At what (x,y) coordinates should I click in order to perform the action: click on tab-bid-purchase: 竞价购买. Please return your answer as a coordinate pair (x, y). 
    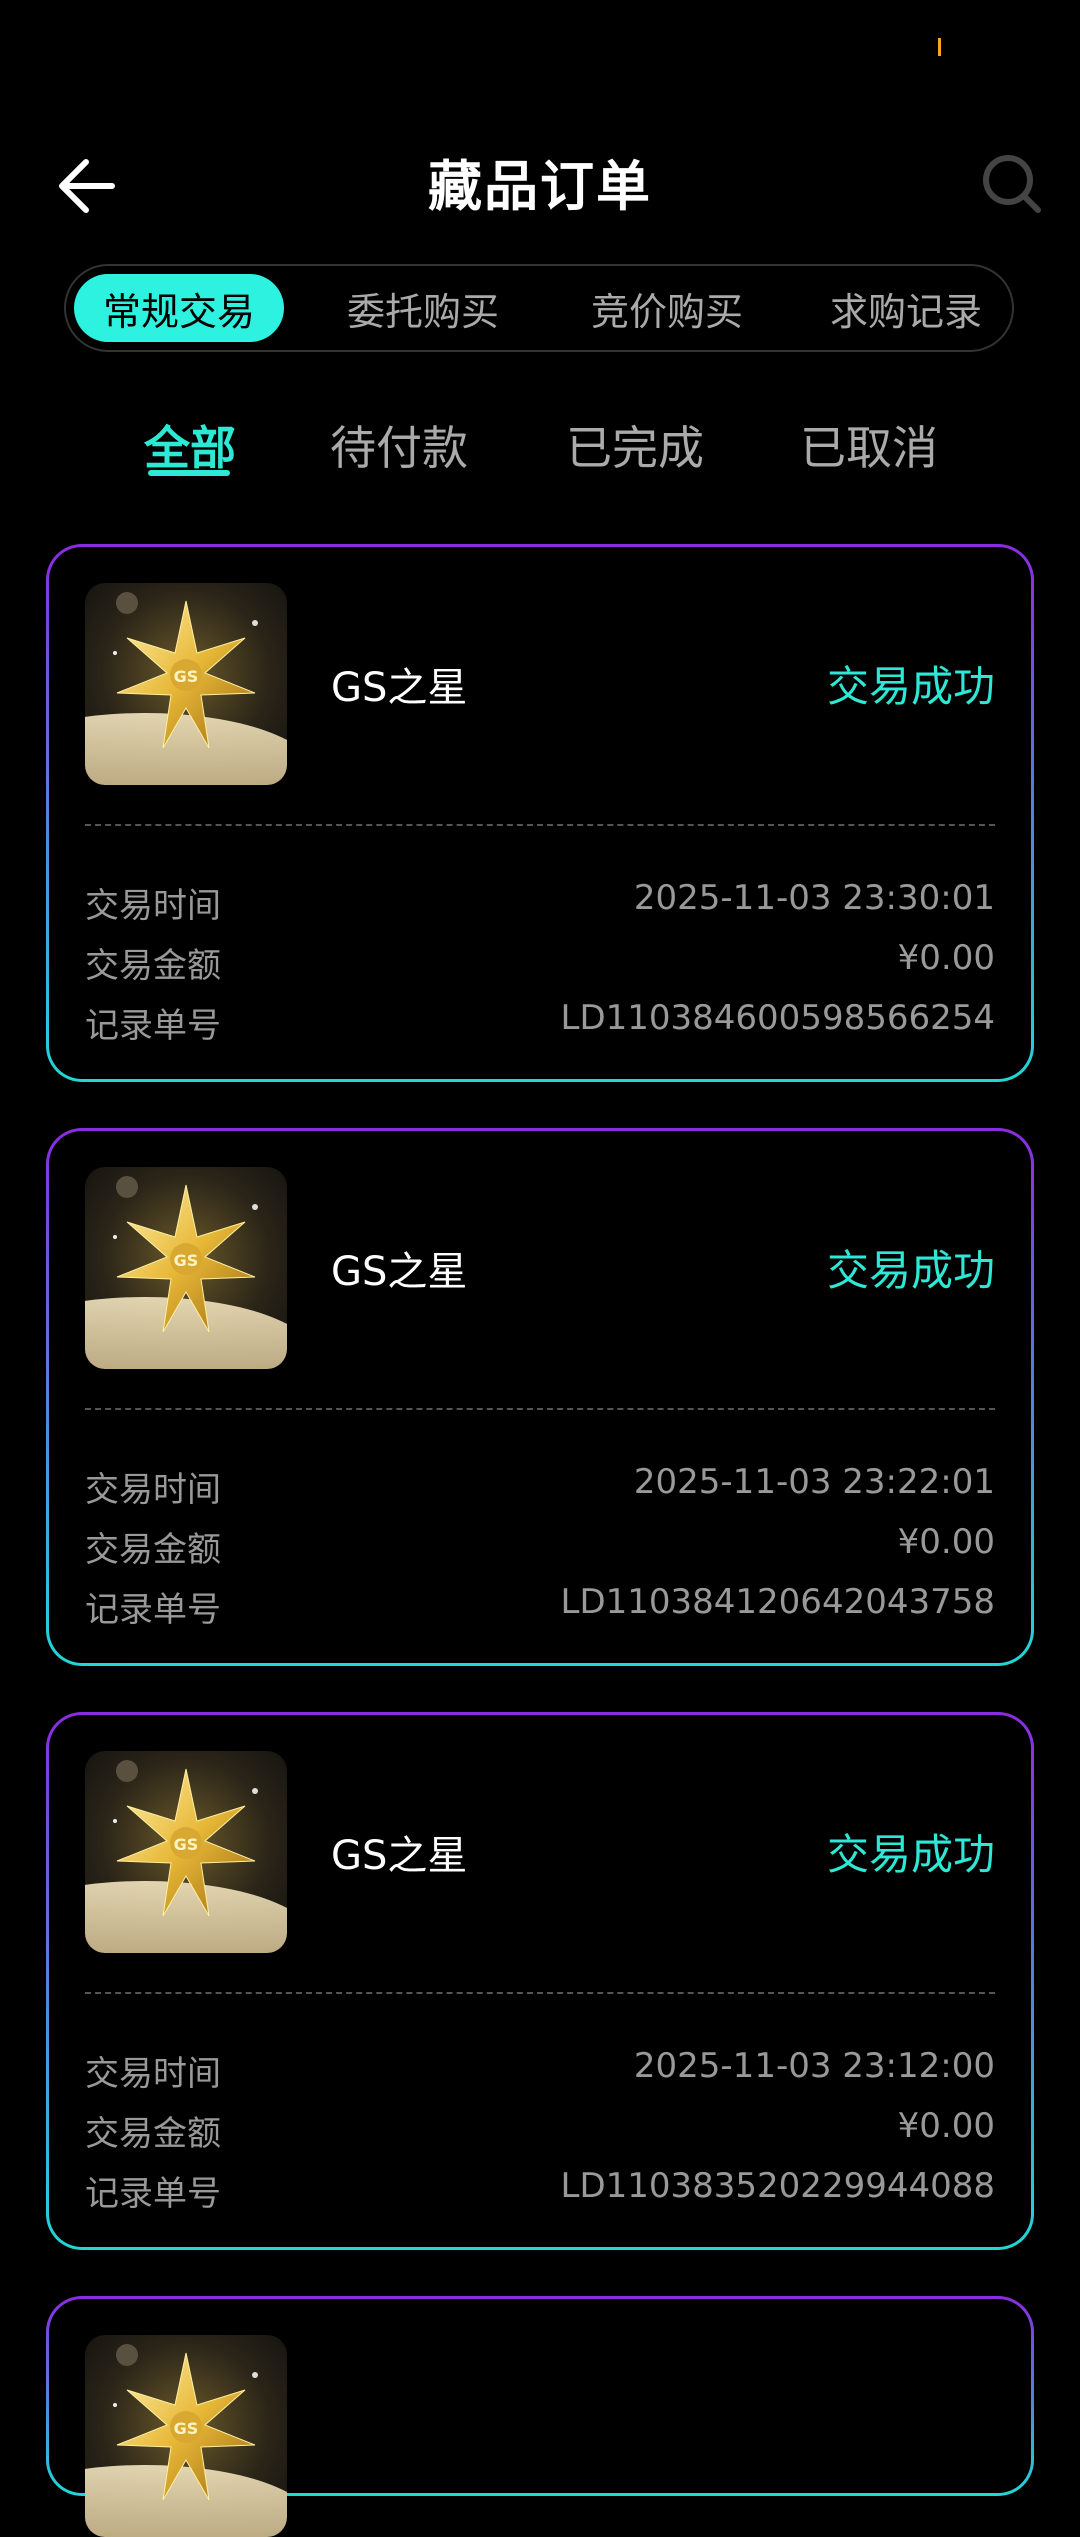
    Looking at the image, I should click on (667, 308).